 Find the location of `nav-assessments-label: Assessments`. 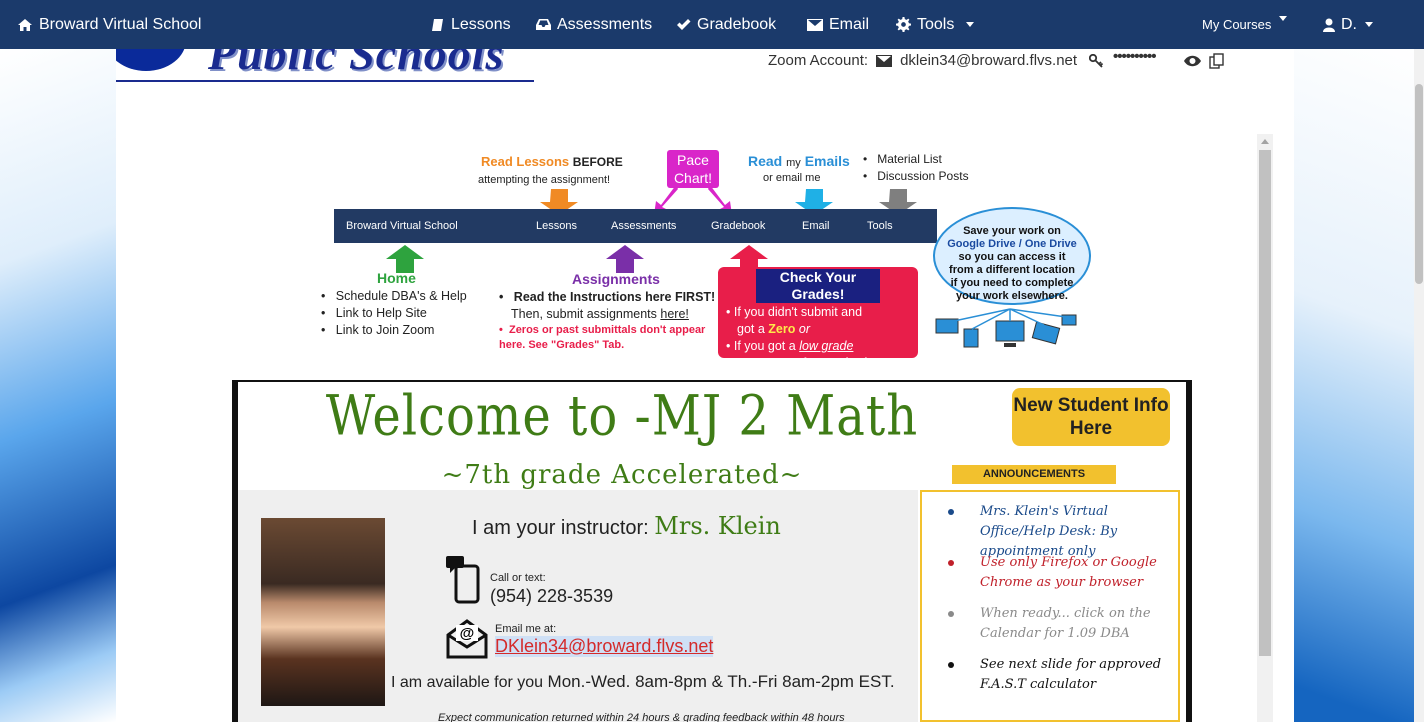

nav-assessments-label: Assessments is located at coordinates (605, 24).